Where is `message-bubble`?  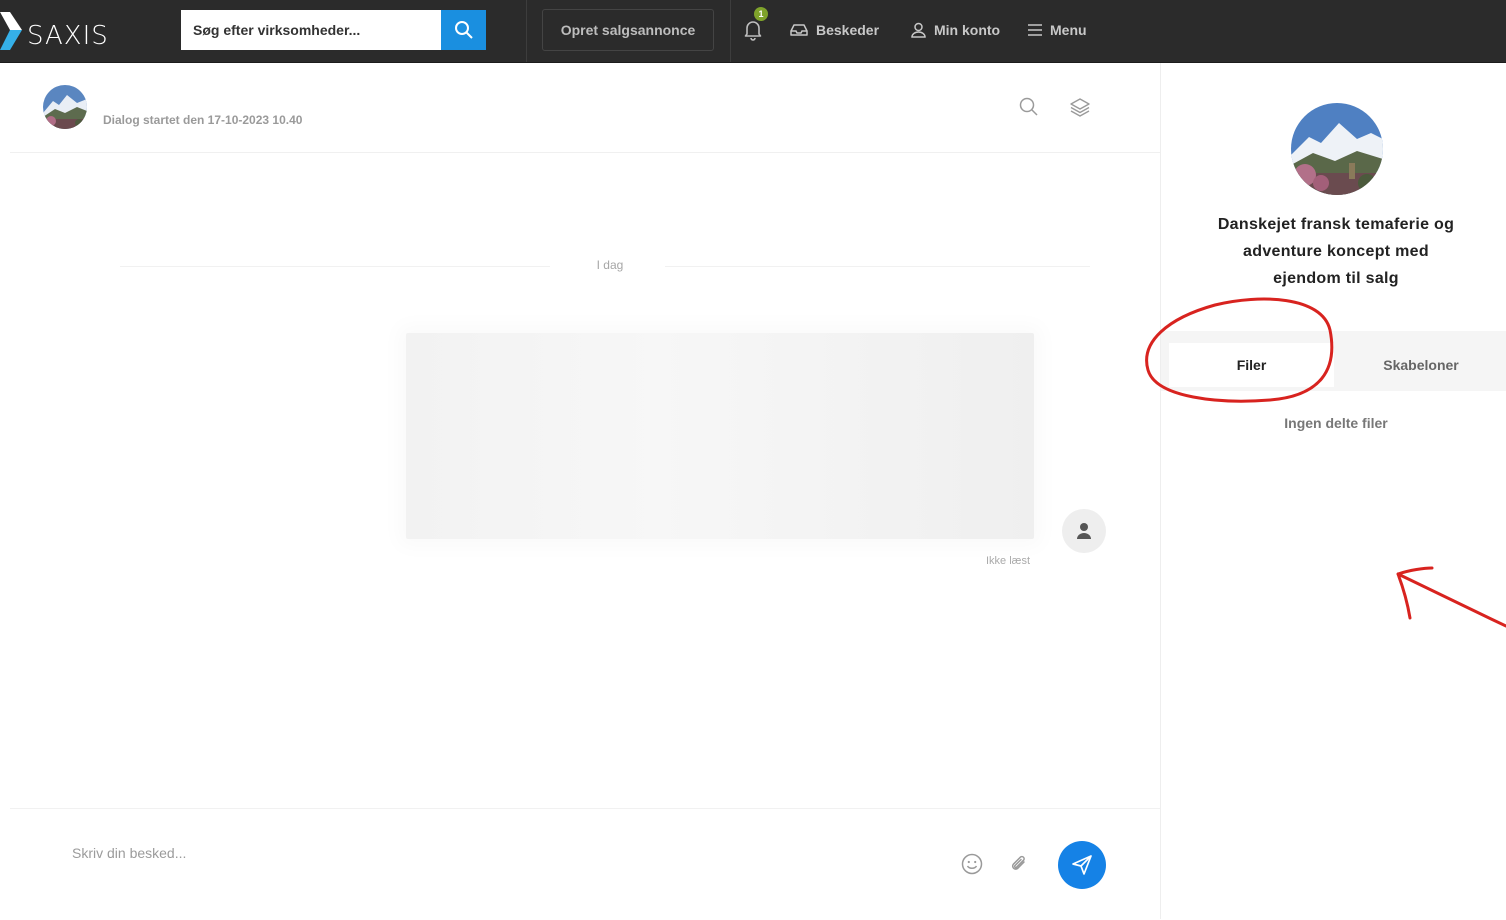
message-bubble is located at coordinates (720, 436).